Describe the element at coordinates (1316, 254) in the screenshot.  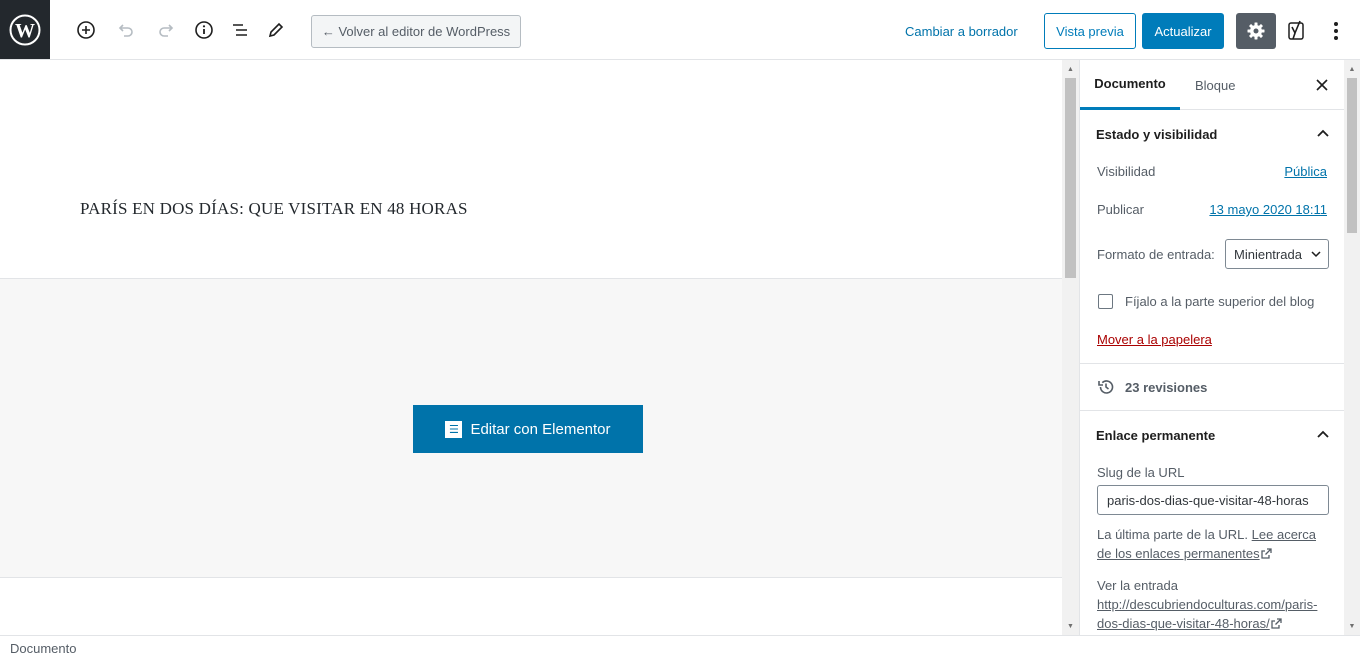
I see `chevron-down-icon` at that location.